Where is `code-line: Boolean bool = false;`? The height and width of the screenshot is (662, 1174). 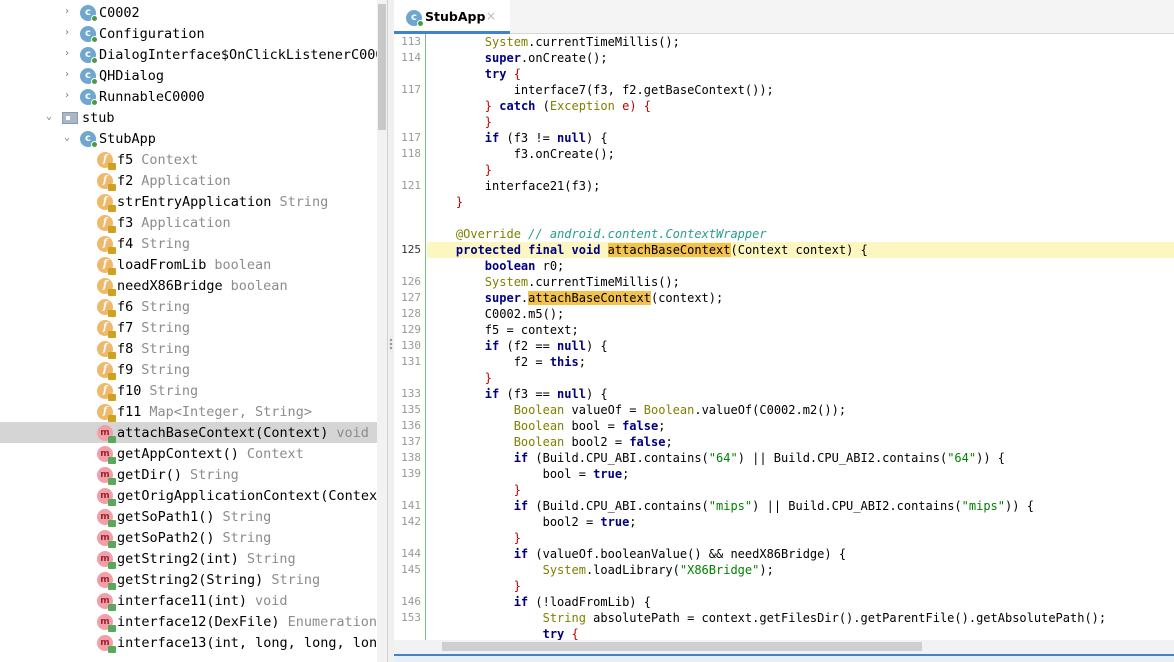
code-line: Boolean bool = false; is located at coordinates (800, 426).